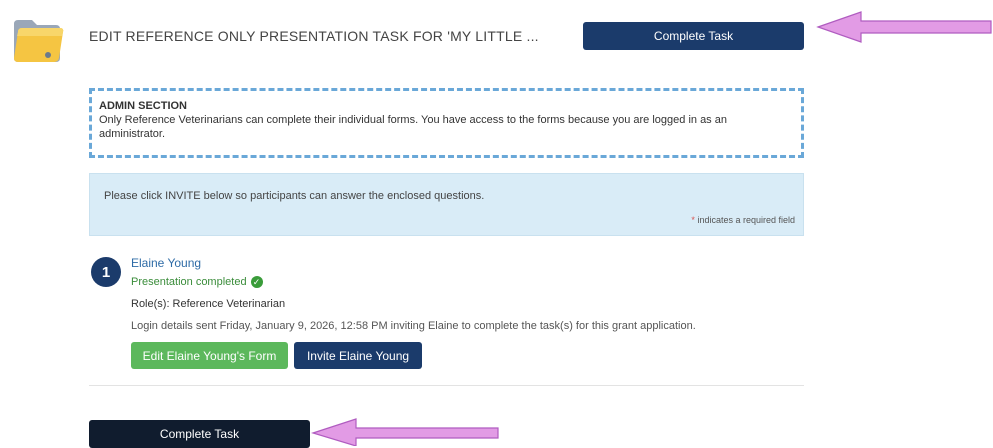 The width and height of the screenshot is (993, 448). I want to click on divider, so click(446, 385).